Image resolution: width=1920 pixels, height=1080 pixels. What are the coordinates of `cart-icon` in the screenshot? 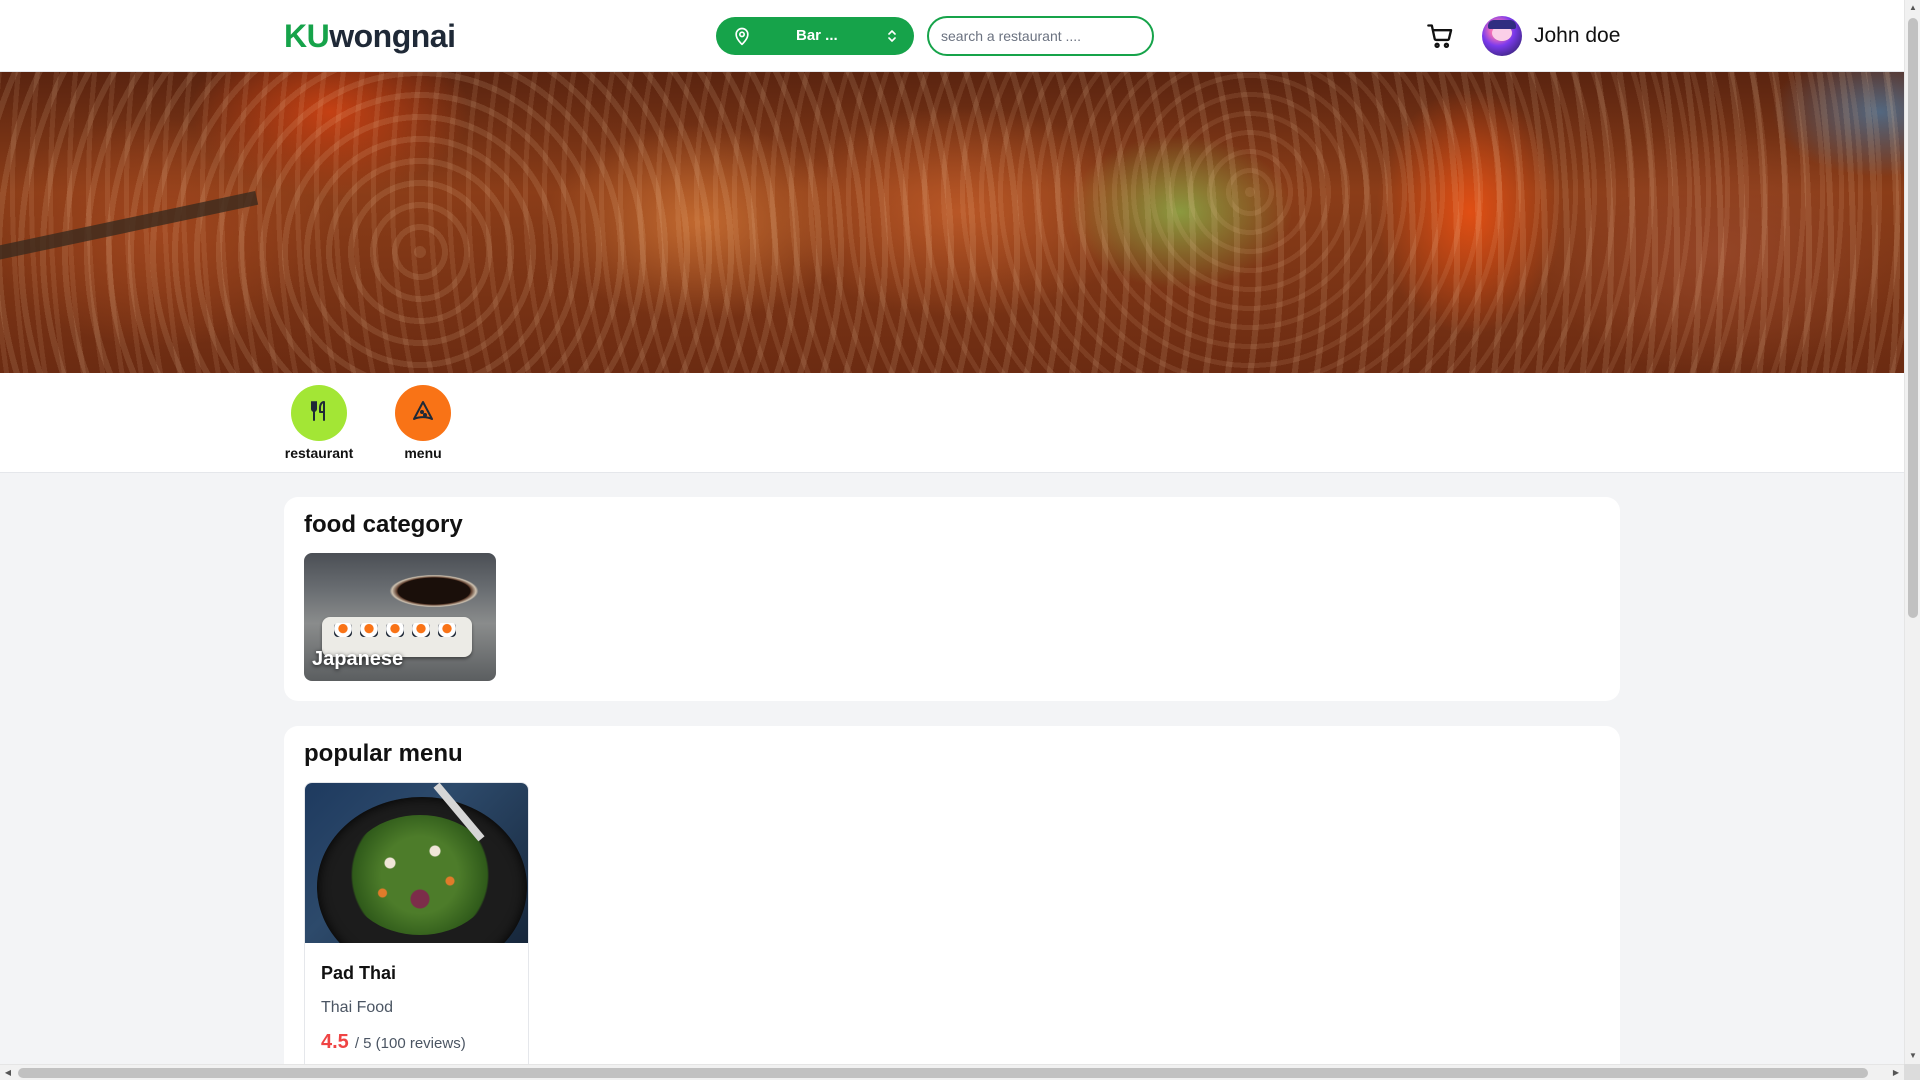 It's located at (1440, 36).